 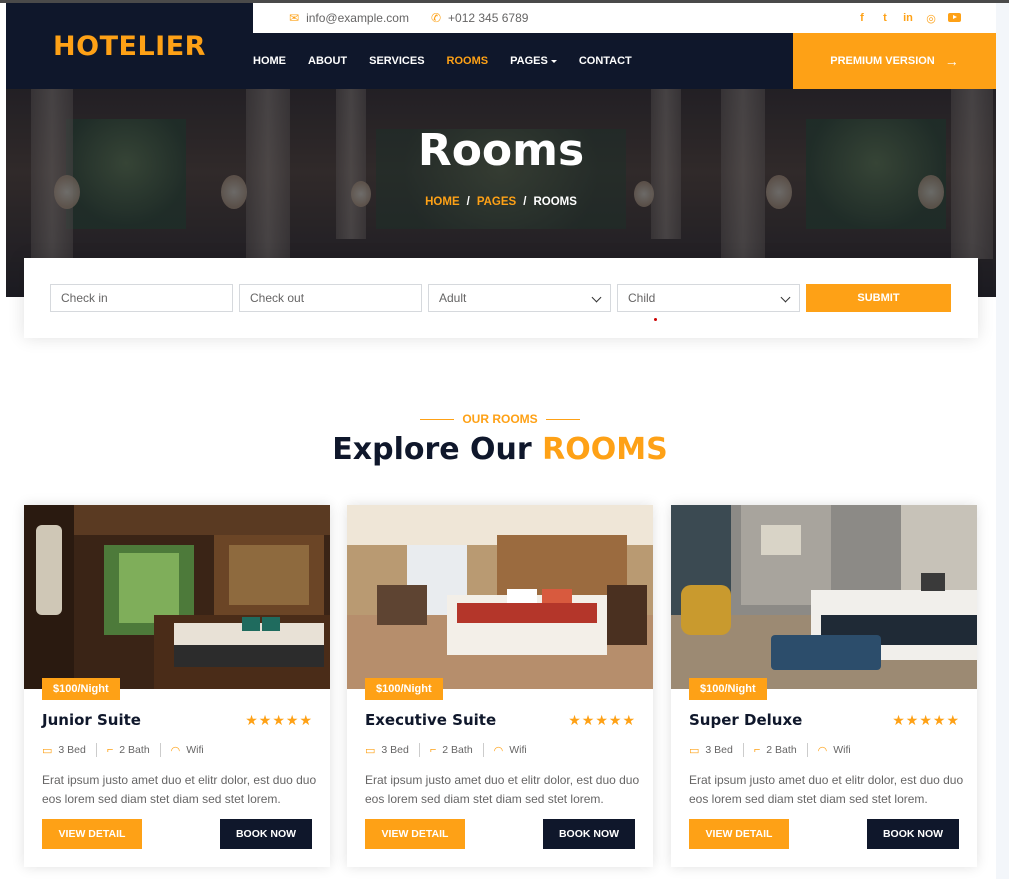 I want to click on premium-version-button: PREMIUM VERSION →, so click(x=894, y=61).